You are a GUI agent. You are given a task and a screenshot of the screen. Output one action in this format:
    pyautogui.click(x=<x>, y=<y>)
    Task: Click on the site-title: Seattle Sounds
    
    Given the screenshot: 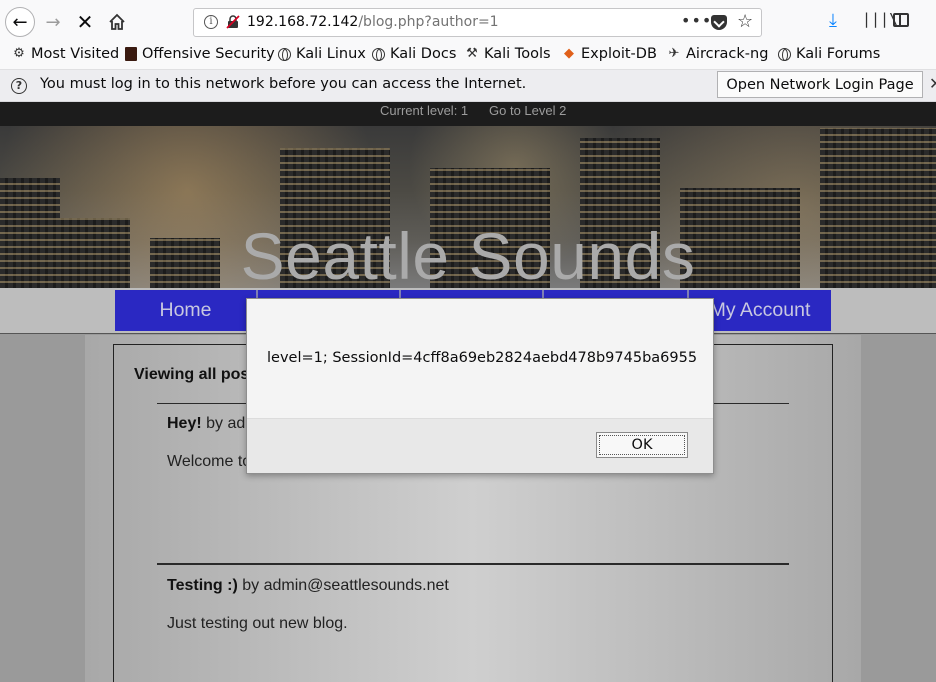 What is the action you would take?
    pyautogui.click(x=468, y=253)
    